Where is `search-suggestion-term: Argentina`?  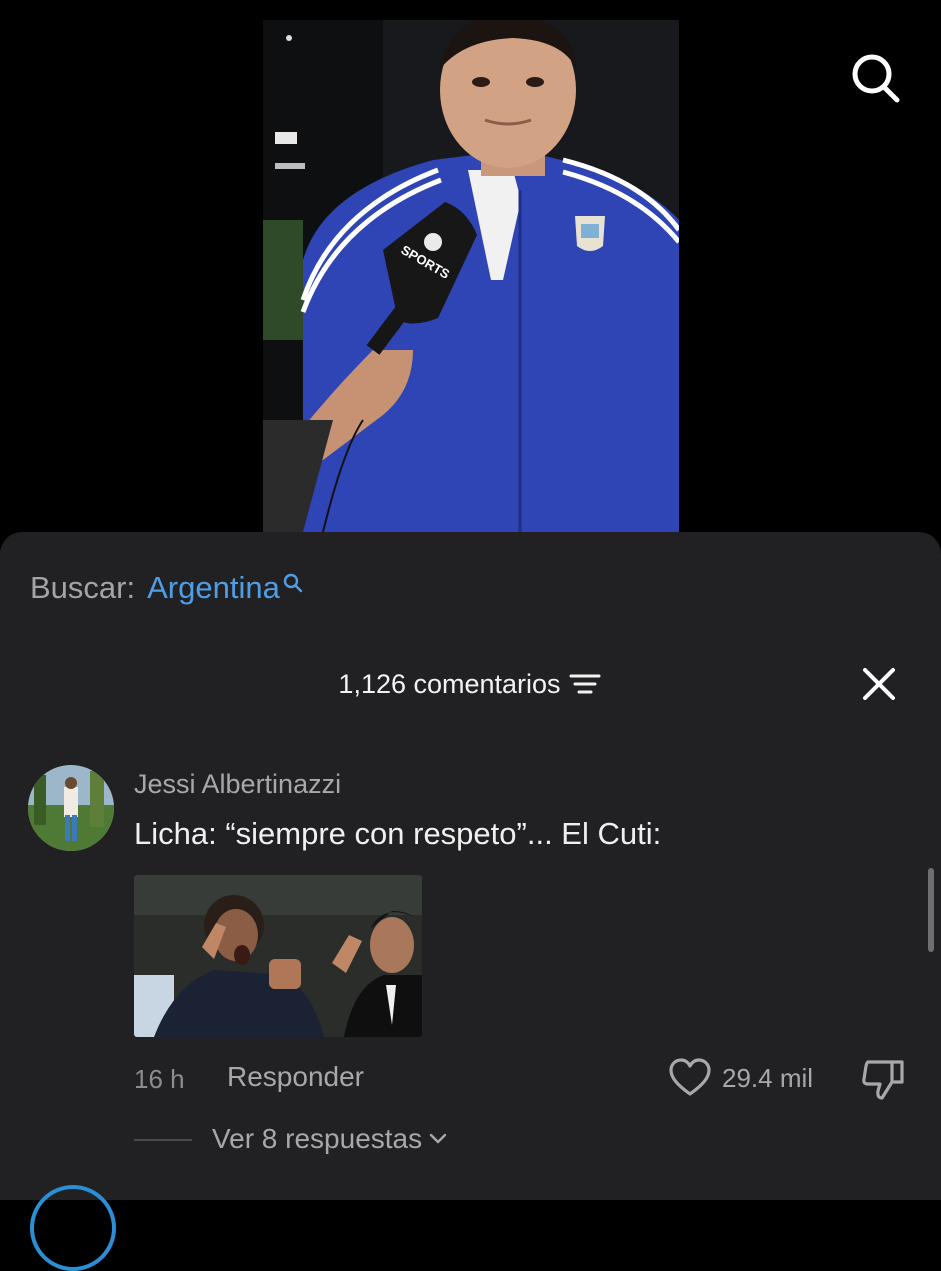
search-suggestion-term: Argentina is located at coordinates (213, 588).